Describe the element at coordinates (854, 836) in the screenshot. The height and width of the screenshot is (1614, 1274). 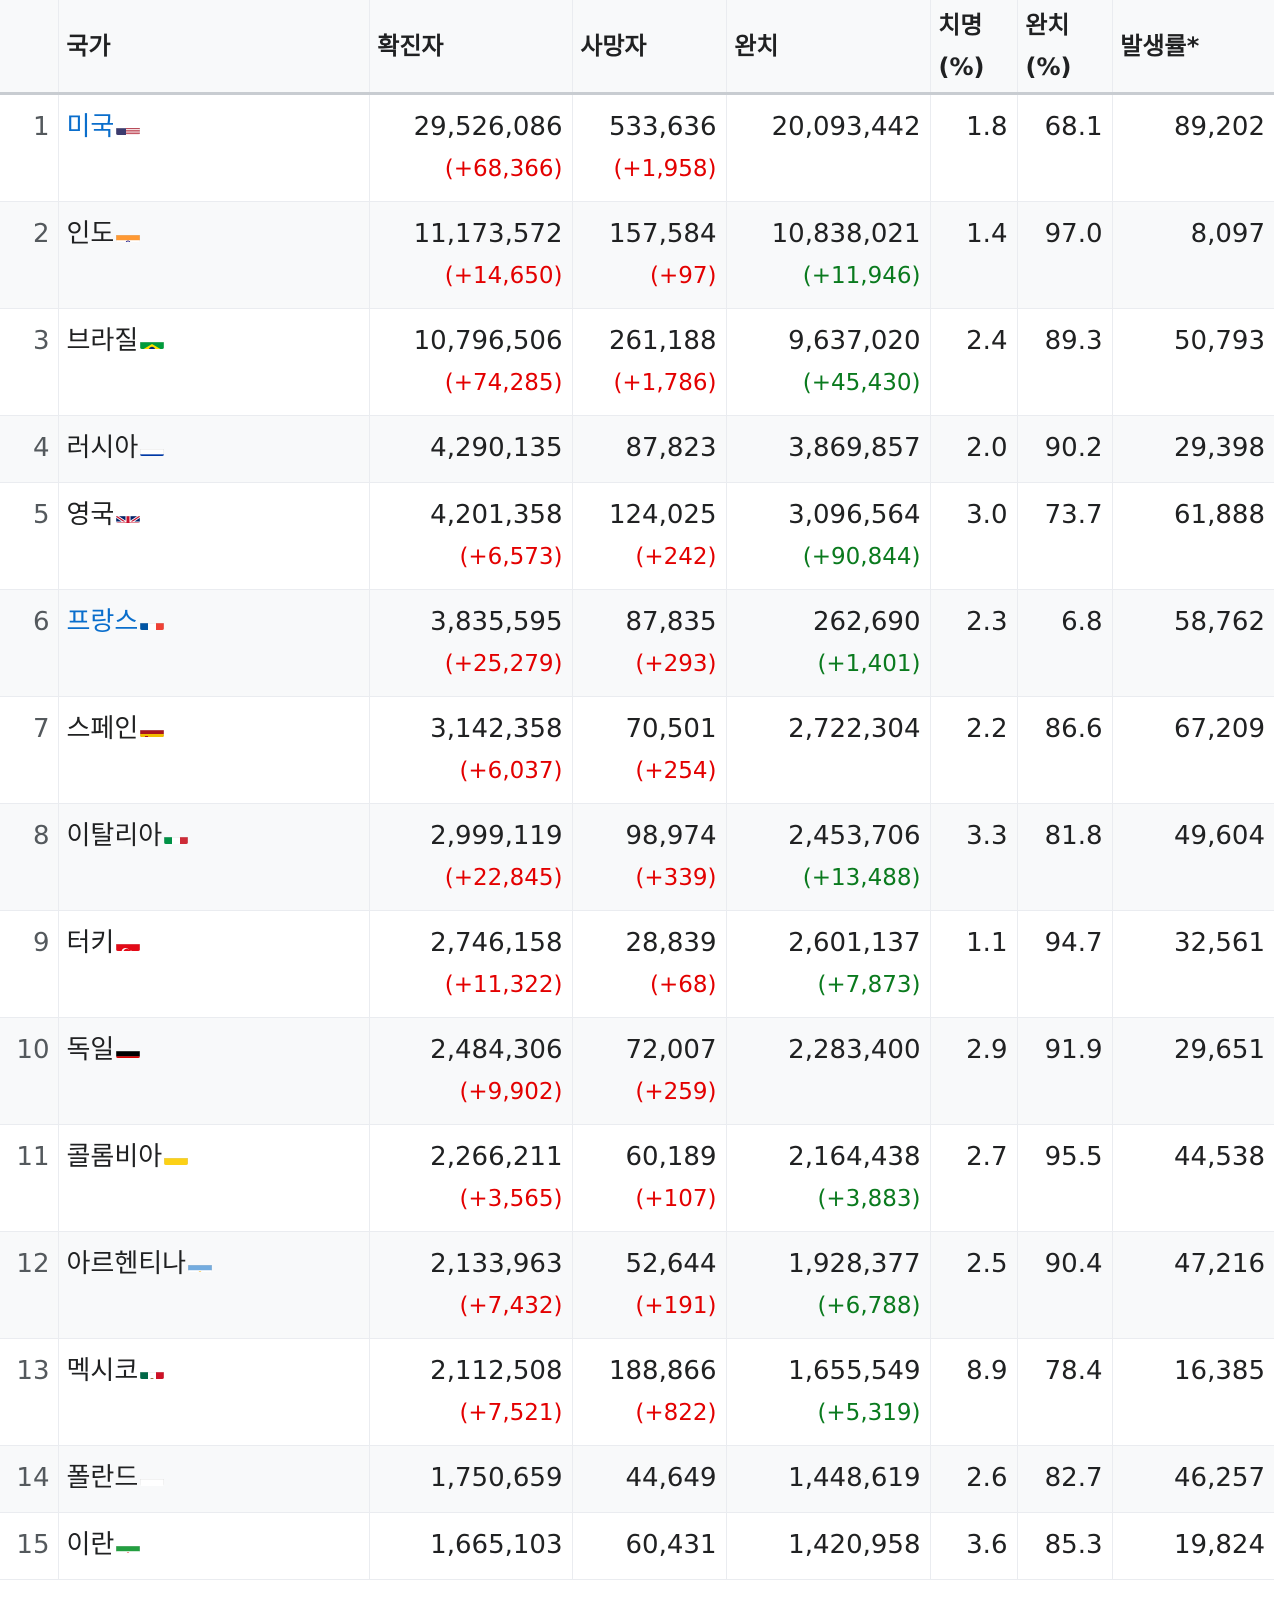
I see `recovered-value: 2,453,706` at that location.